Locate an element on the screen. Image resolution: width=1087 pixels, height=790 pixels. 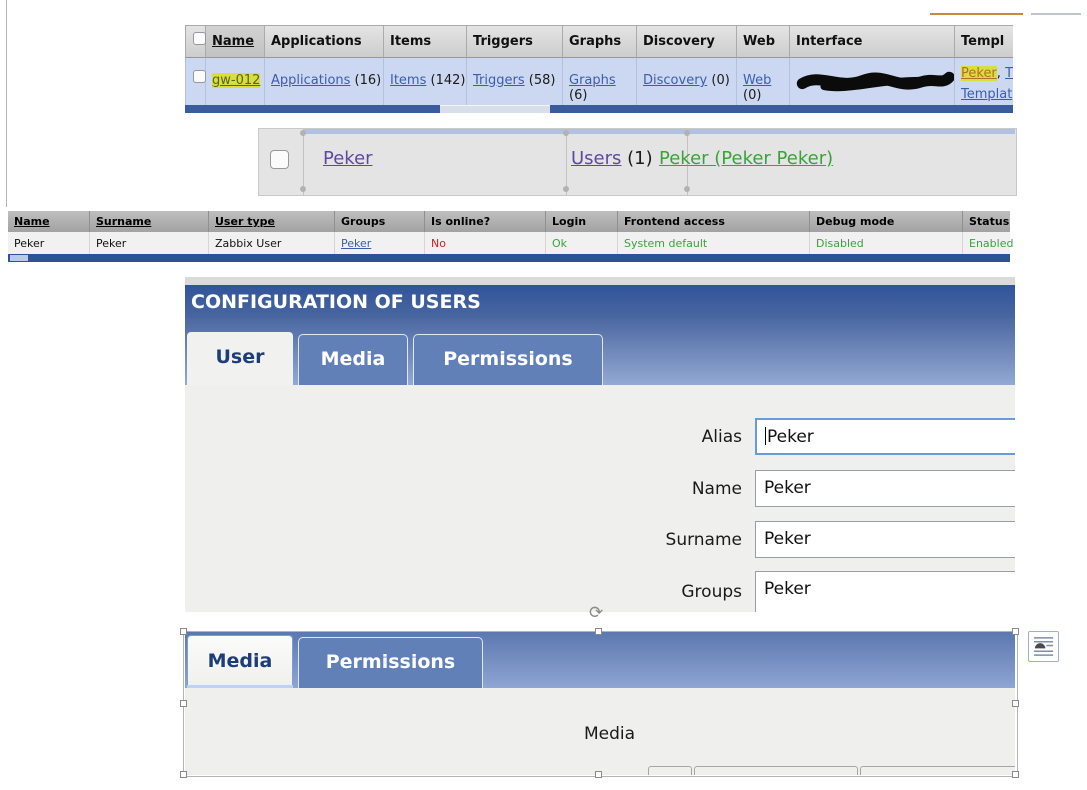
host-row-templates-cell: Peker, T Templat is located at coordinates (984, 81).